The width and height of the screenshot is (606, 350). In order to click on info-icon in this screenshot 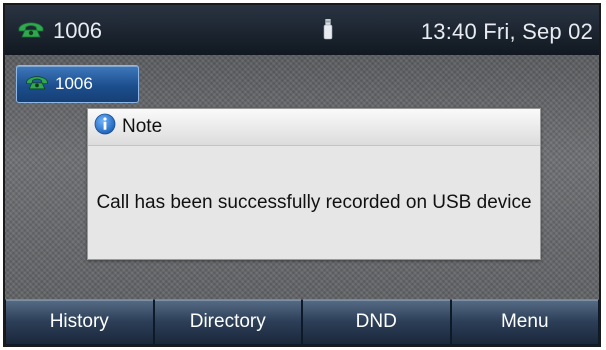, I will do `click(105, 127)`.